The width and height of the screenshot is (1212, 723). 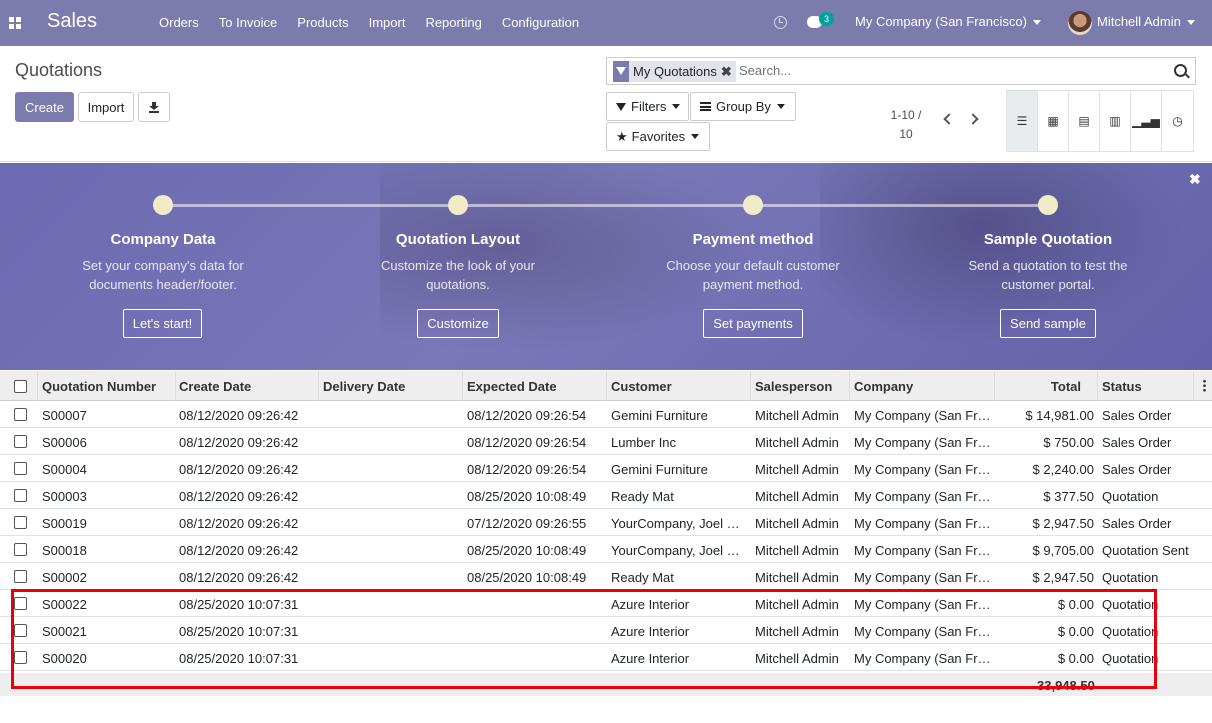 What do you see at coordinates (534, 386) in the screenshot?
I see `column-header: Expected Date` at bounding box center [534, 386].